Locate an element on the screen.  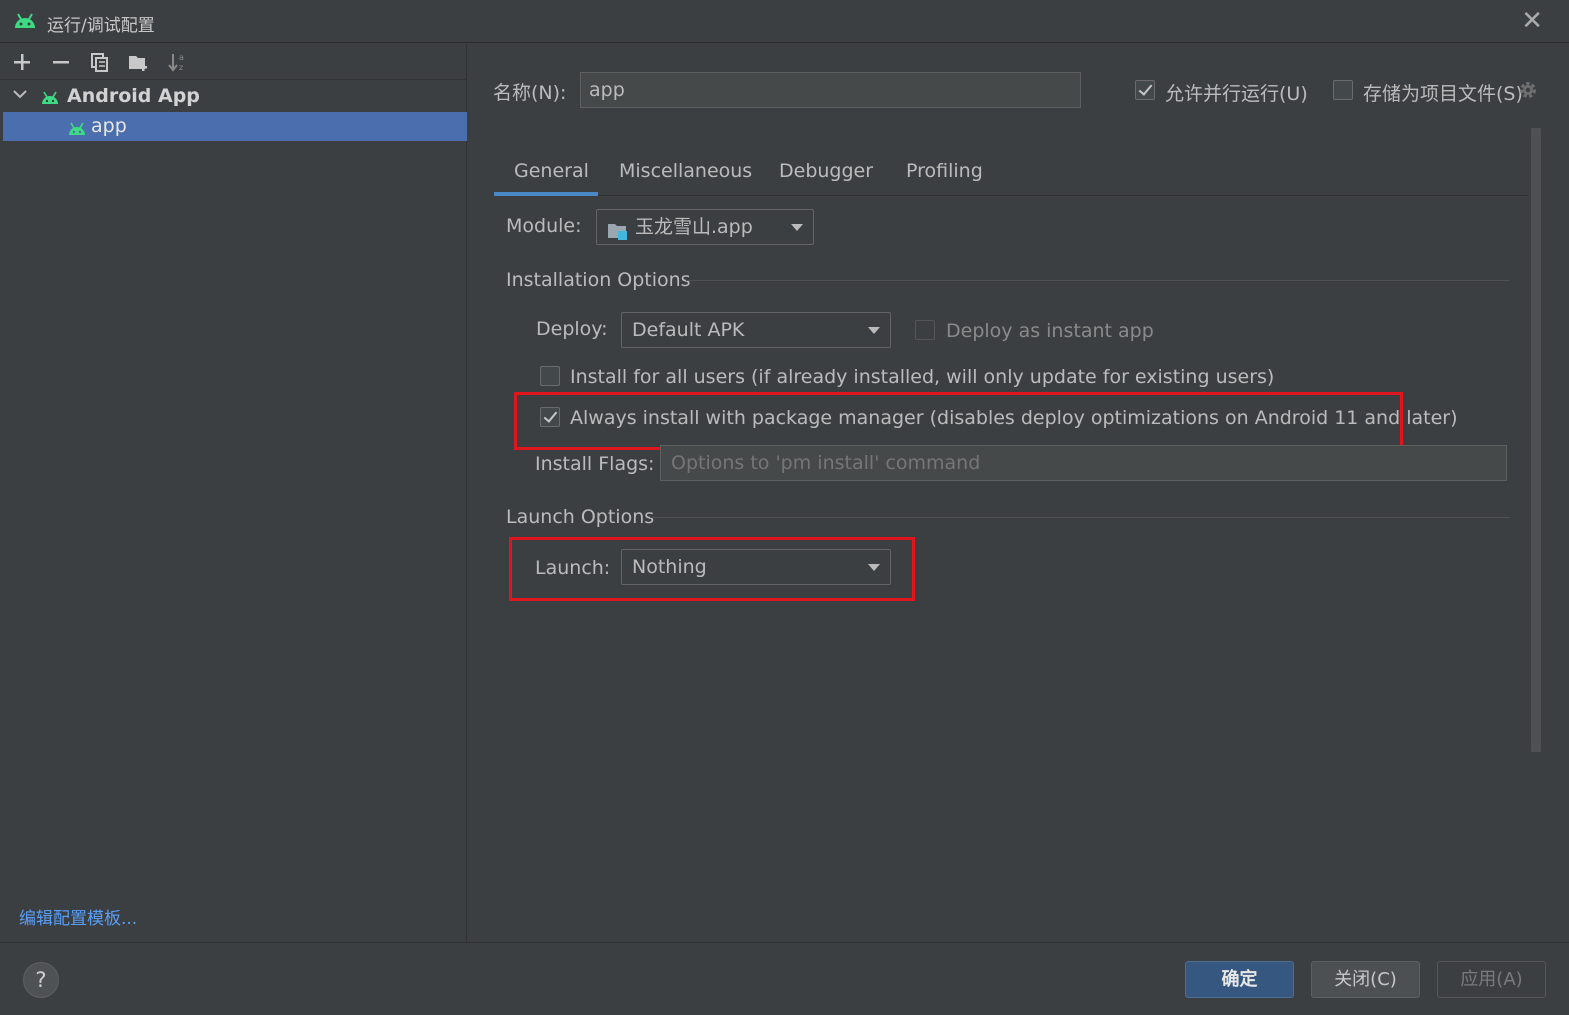
module-folder-icon is located at coordinates (618, 235).